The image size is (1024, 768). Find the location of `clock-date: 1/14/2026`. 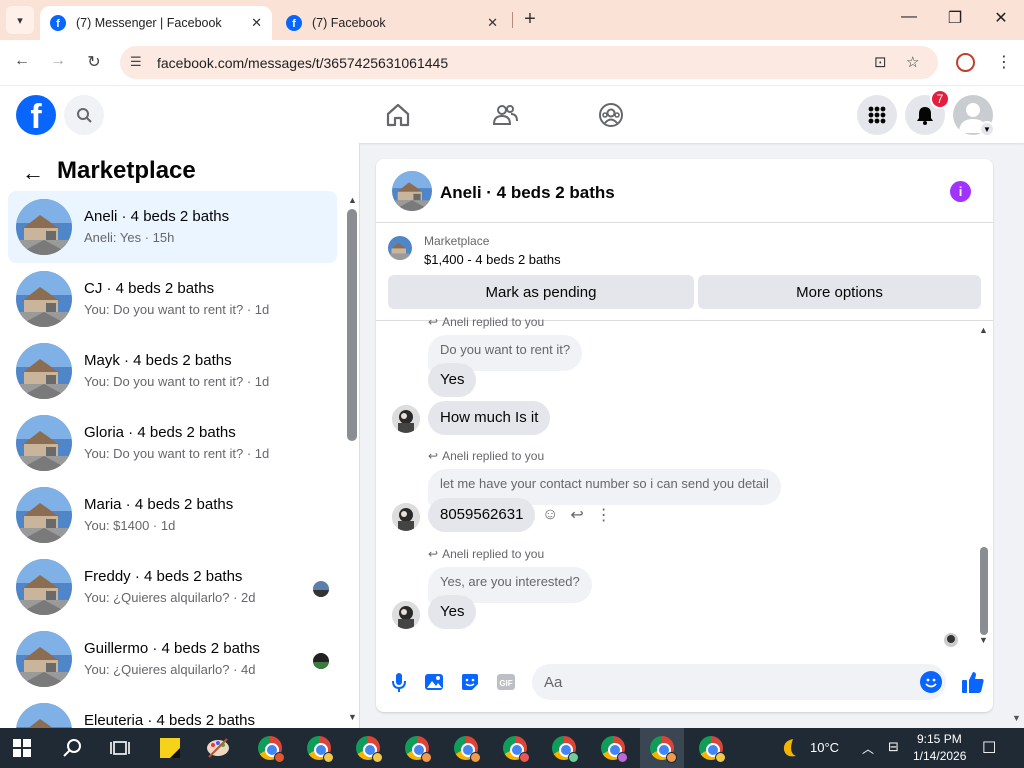

clock-date: 1/14/2026 is located at coordinates (939, 756).